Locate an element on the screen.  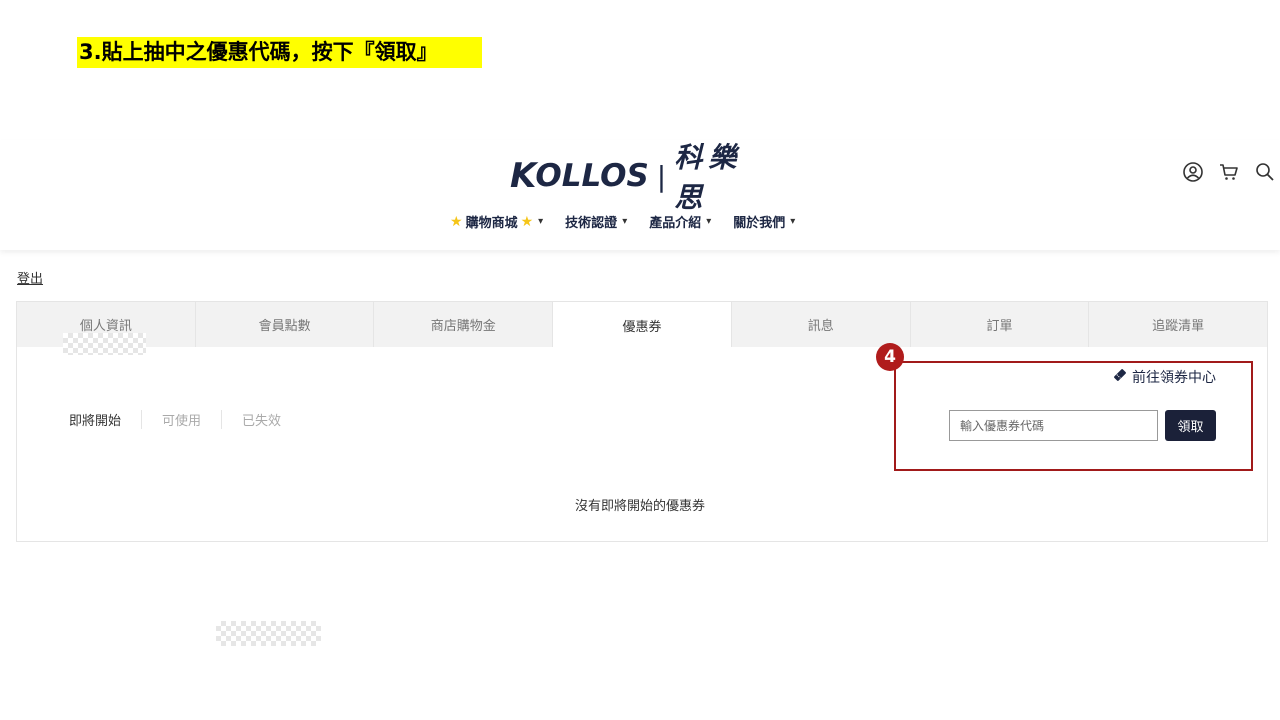
nav-item-label: 購物商城 is located at coordinates (491, 223).